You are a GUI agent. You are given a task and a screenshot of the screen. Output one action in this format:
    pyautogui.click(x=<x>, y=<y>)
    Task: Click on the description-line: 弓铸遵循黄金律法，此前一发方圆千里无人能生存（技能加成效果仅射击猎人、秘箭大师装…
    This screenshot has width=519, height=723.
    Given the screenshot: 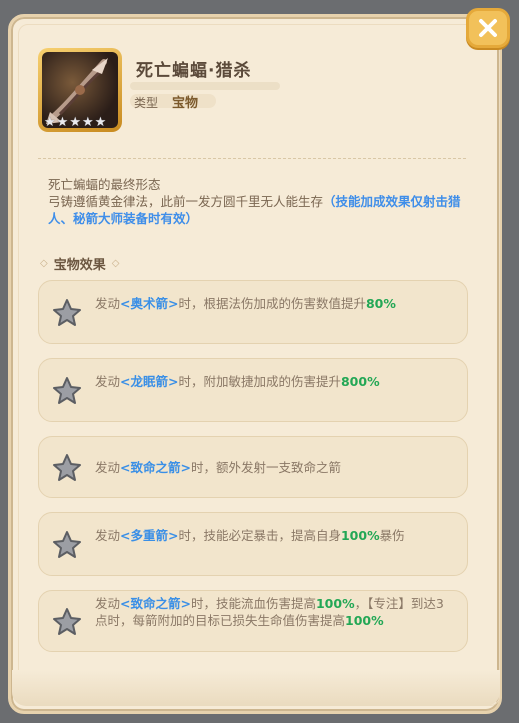 What is the action you would take?
    pyautogui.click(x=257, y=210)
    